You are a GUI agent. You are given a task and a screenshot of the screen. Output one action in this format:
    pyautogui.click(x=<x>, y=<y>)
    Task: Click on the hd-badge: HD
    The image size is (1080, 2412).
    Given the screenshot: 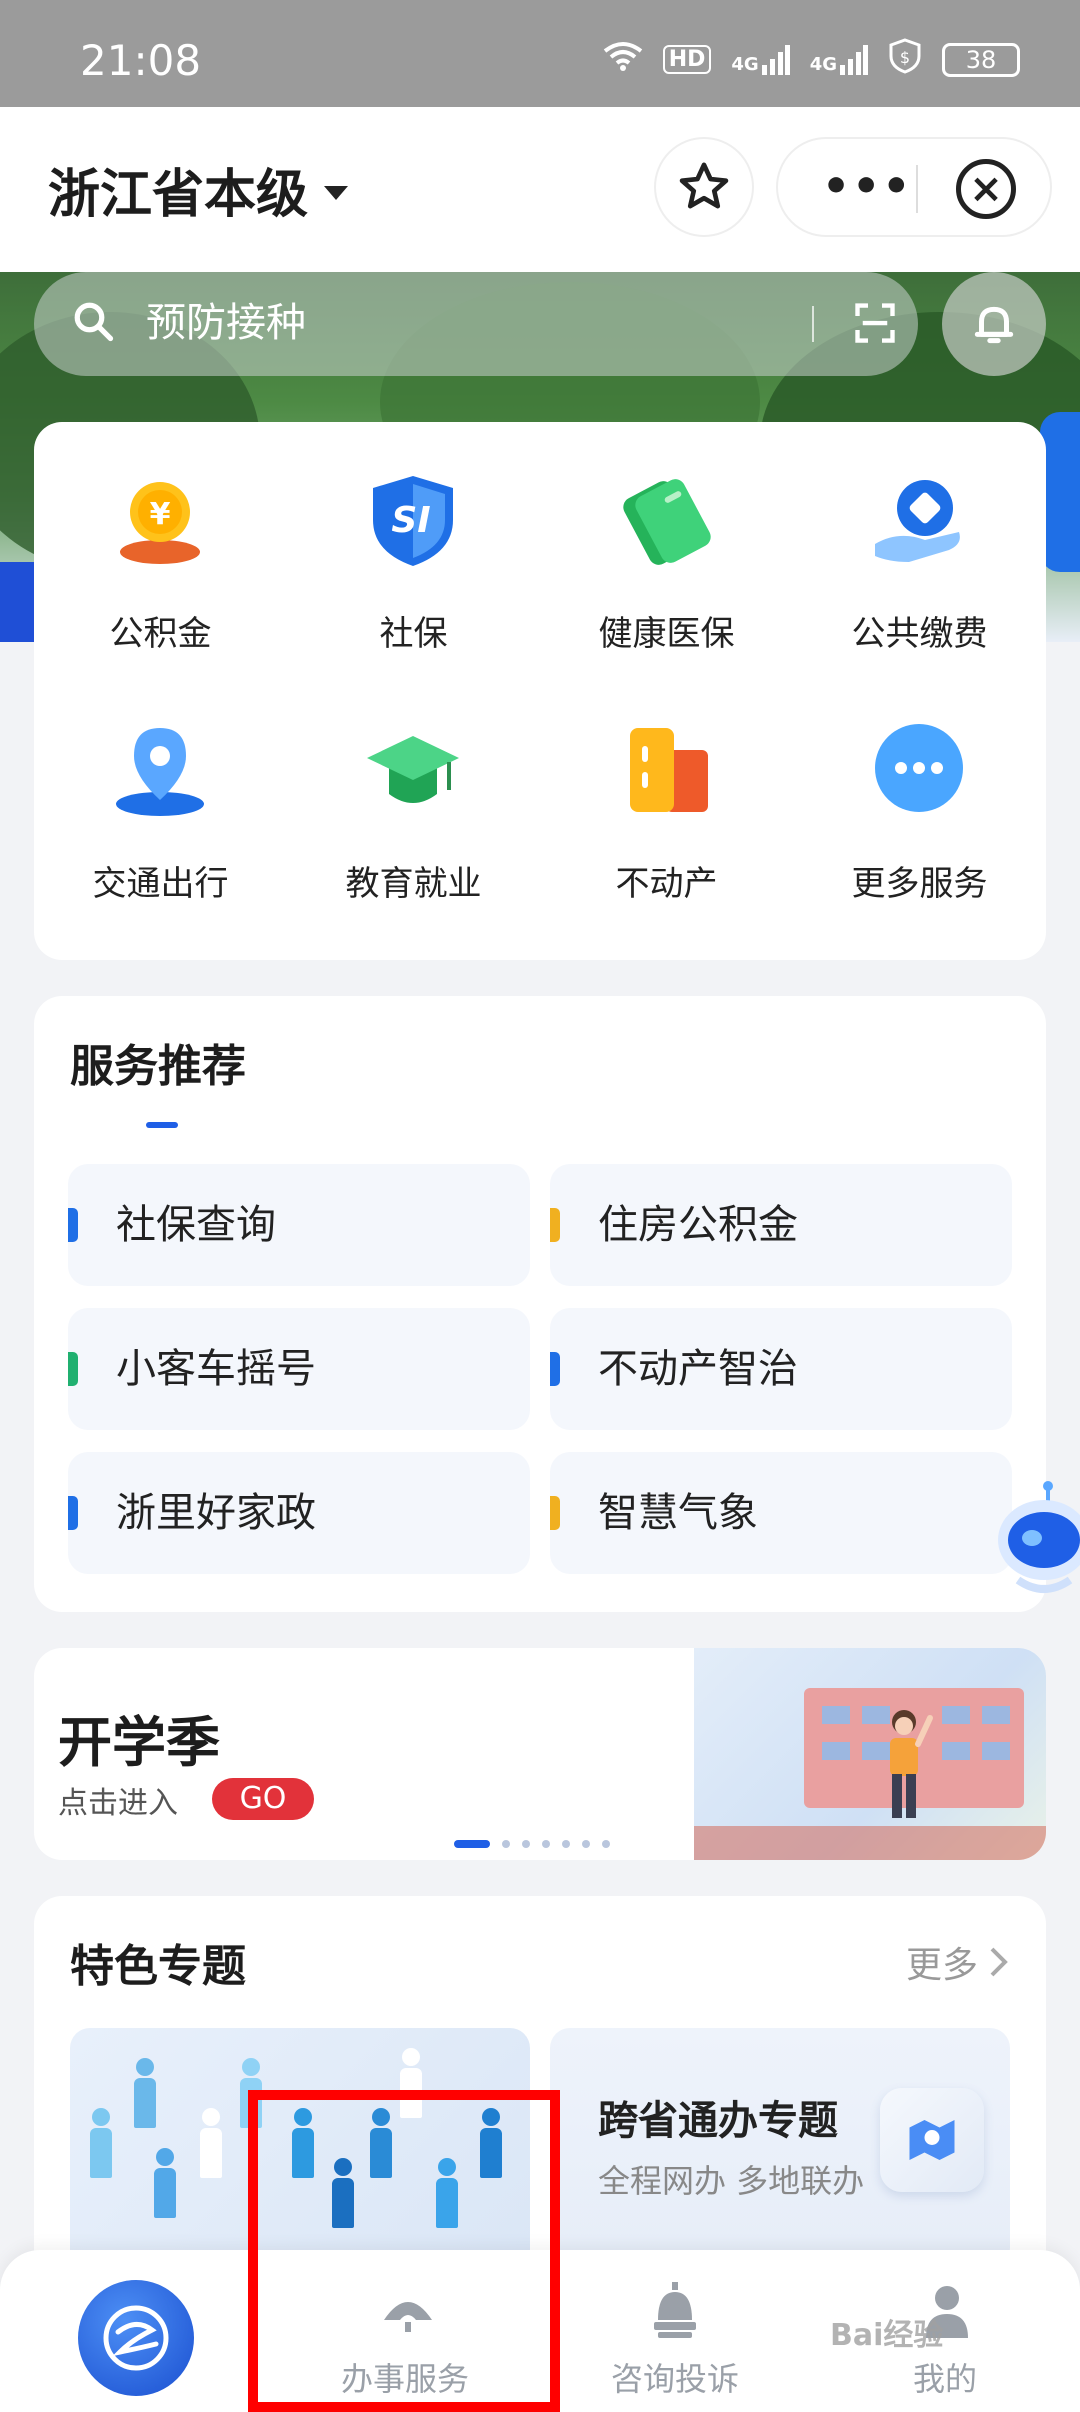 What is the action you would take?
    pyautogui.click(x=687, y=59)
    